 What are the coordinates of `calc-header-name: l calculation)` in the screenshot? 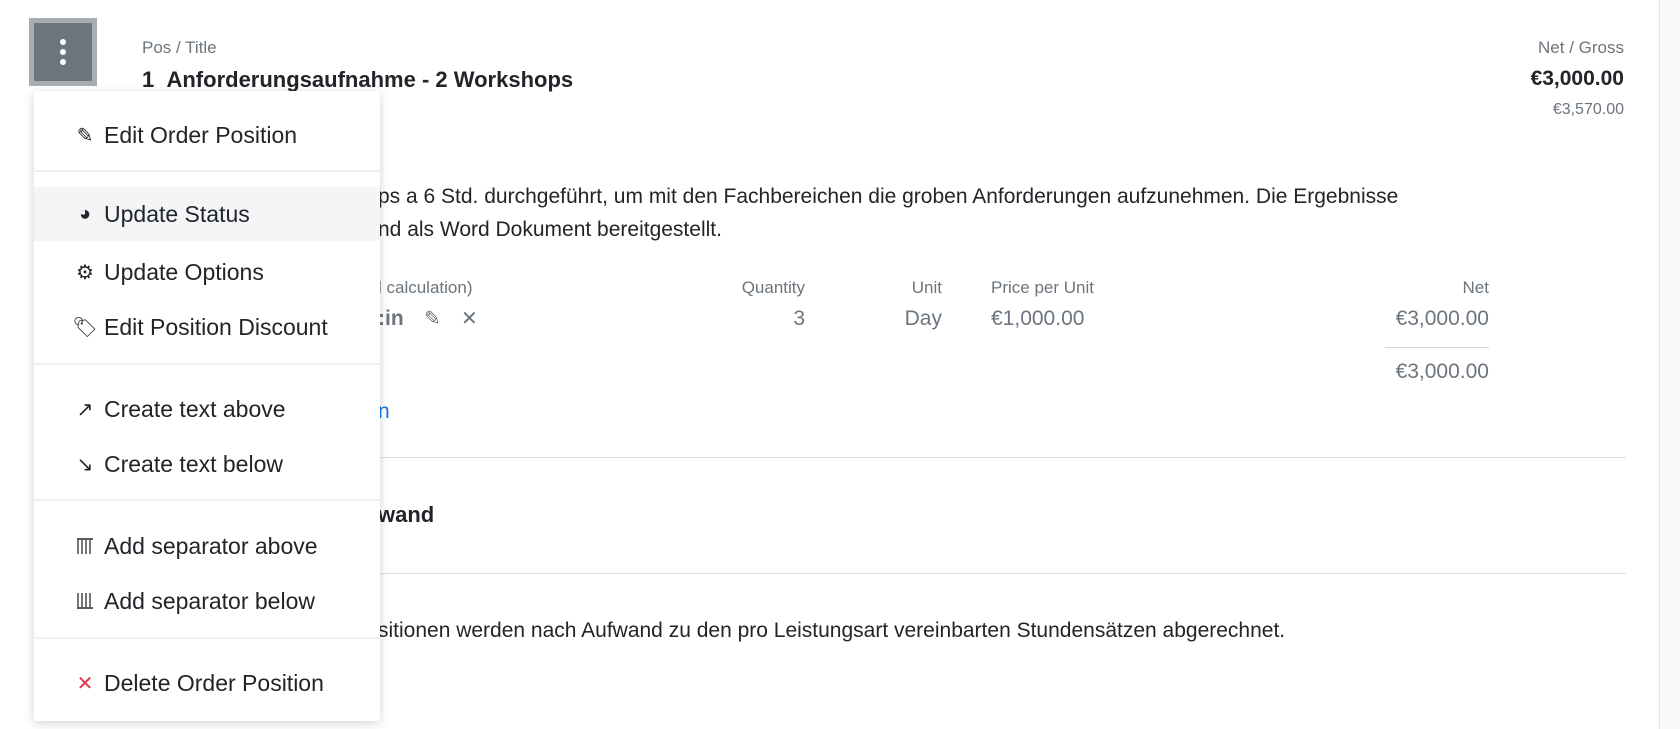 It's located at (425, 287).